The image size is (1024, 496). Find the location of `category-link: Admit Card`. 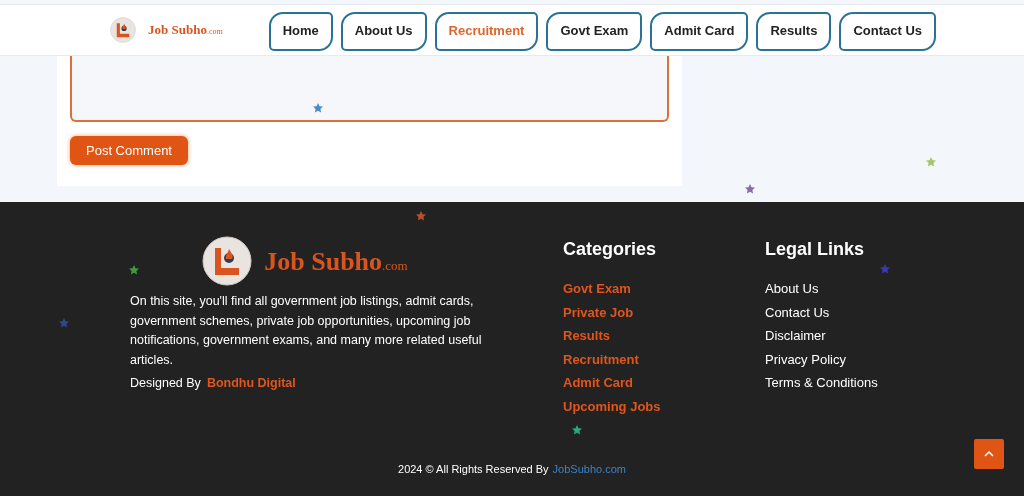

category-link: Admit Card is located at coordinates (664, 383).